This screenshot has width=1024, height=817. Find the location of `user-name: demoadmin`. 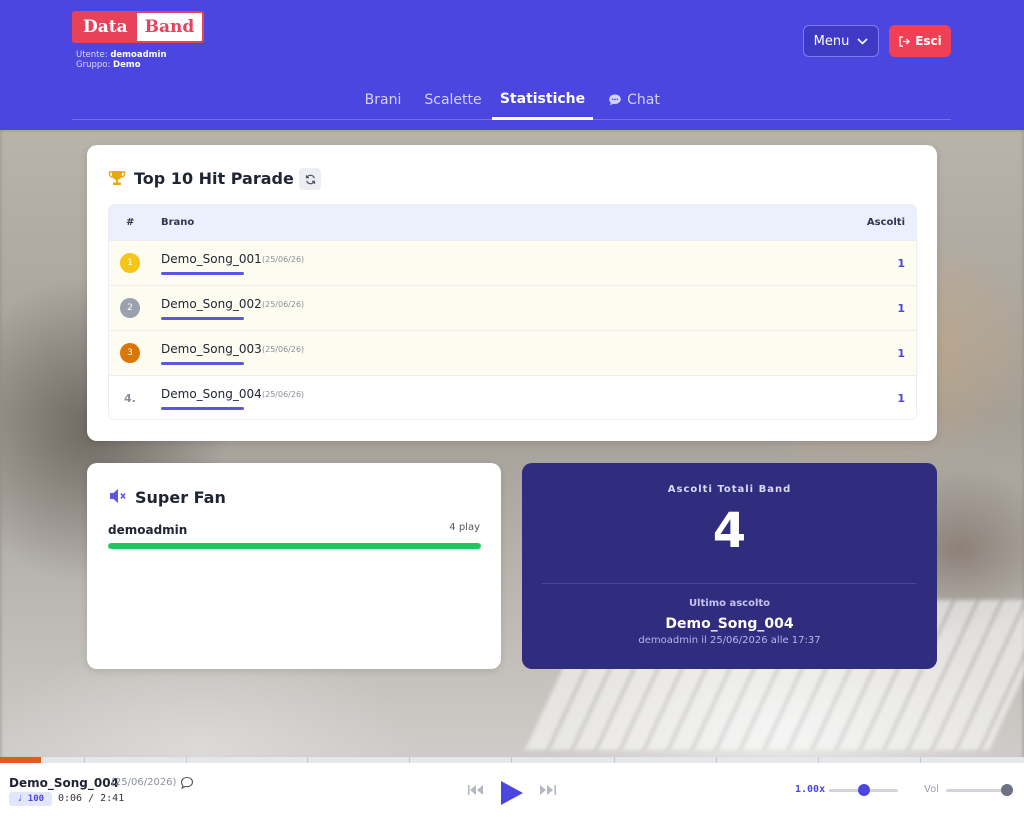

user-name: demoadmin is located at coordinates (138, 55).